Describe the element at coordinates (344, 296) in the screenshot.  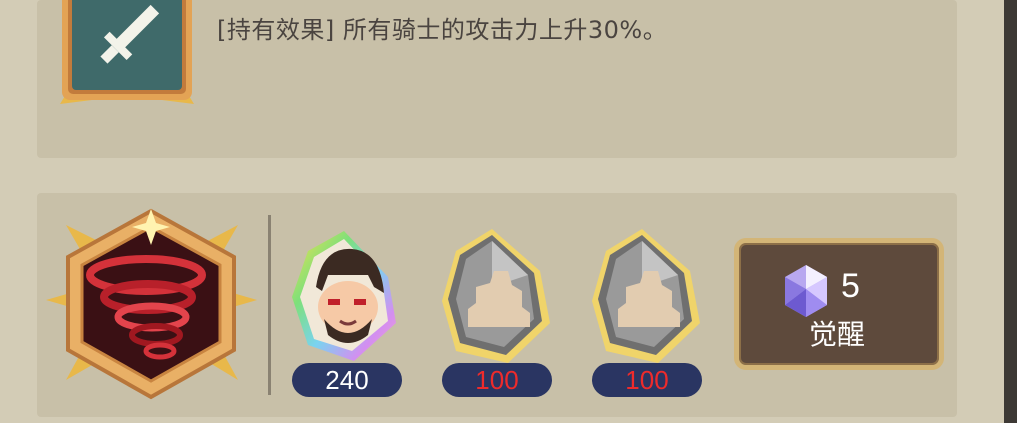
I see `hero-portrait-icon` at that location.